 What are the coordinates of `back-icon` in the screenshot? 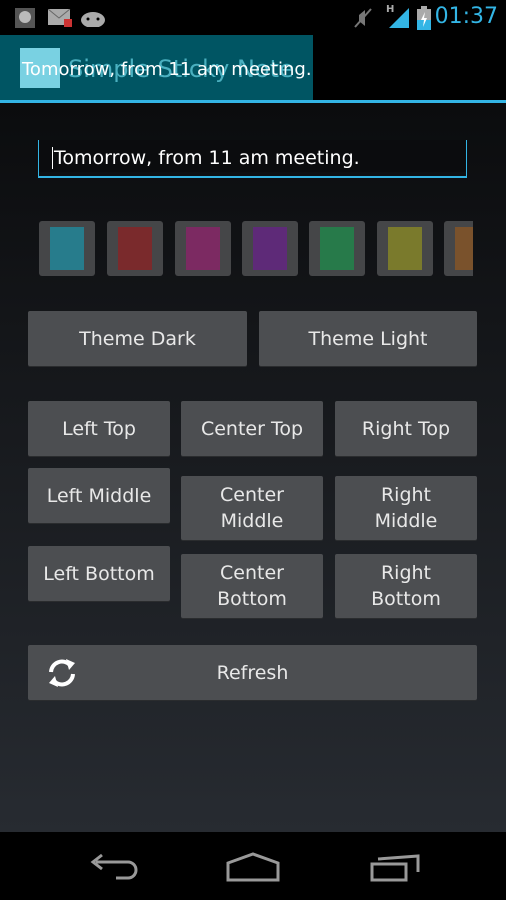 It's located at (113, 867).